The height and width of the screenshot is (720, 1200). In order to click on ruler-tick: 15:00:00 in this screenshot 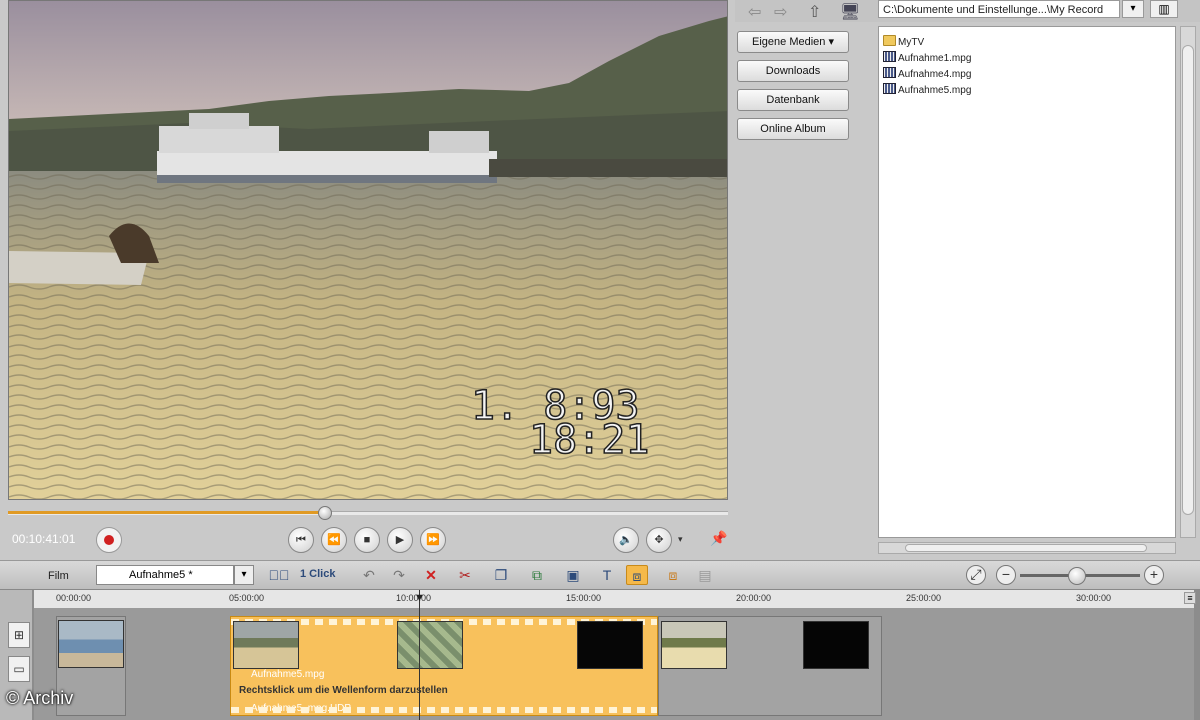, I will do `click(584, 598)`.